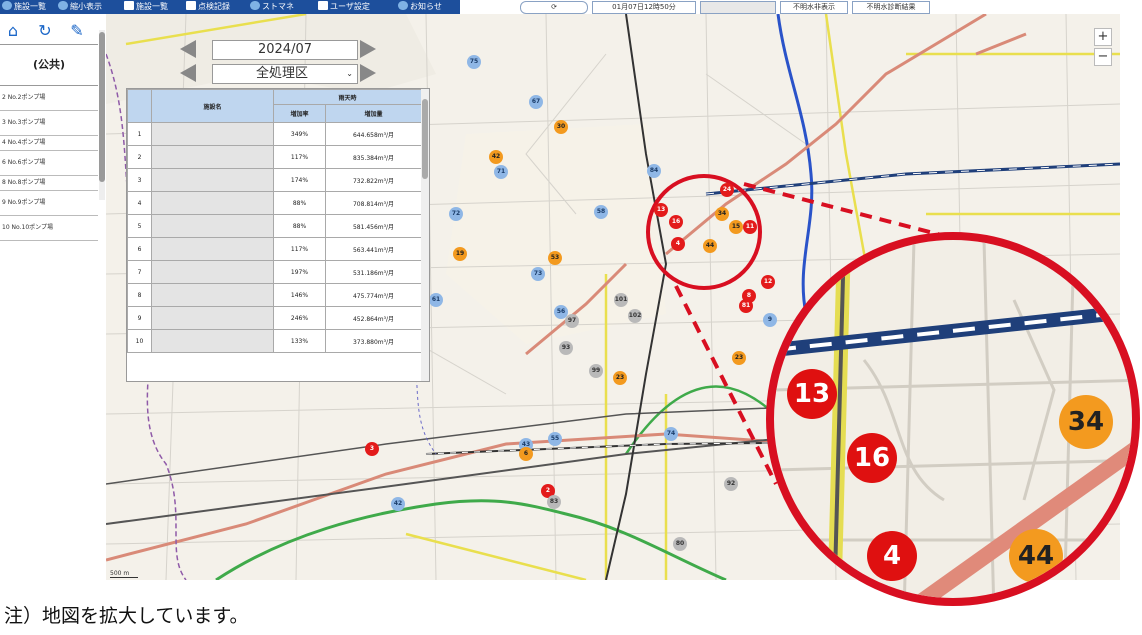 Image resolution: width=1142 pixels, height=635 pixels. I want to click on map-marker: 101, so click(621, 300).